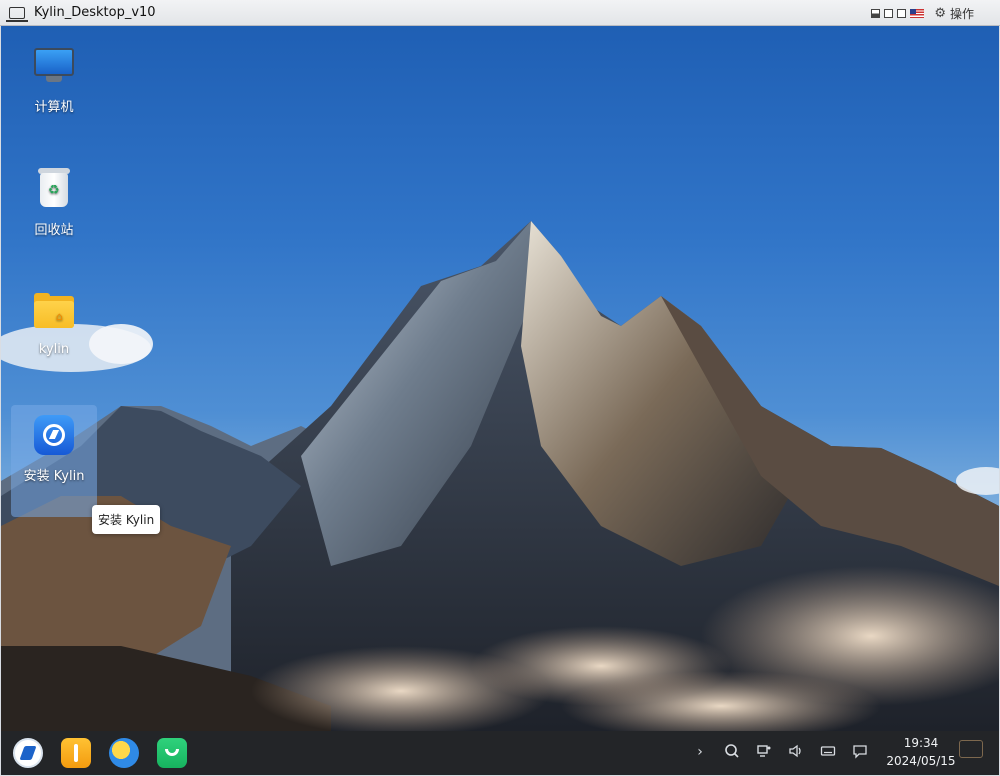 The image size is (1000, 776). I want to click on tooltip: 安装 Kylin, so click(126, 519).